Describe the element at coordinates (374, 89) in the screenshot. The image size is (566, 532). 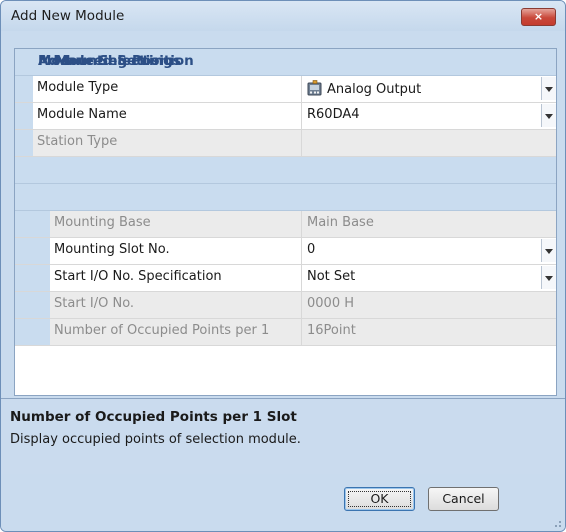
I see `module-type-value: Analog Output` at that location.